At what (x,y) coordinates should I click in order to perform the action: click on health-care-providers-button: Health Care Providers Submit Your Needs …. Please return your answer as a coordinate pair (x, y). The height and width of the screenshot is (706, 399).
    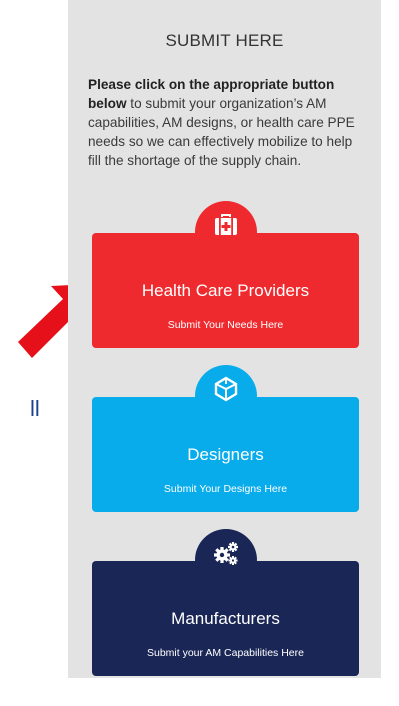
    Looking at the image, I should click on (225, 274).